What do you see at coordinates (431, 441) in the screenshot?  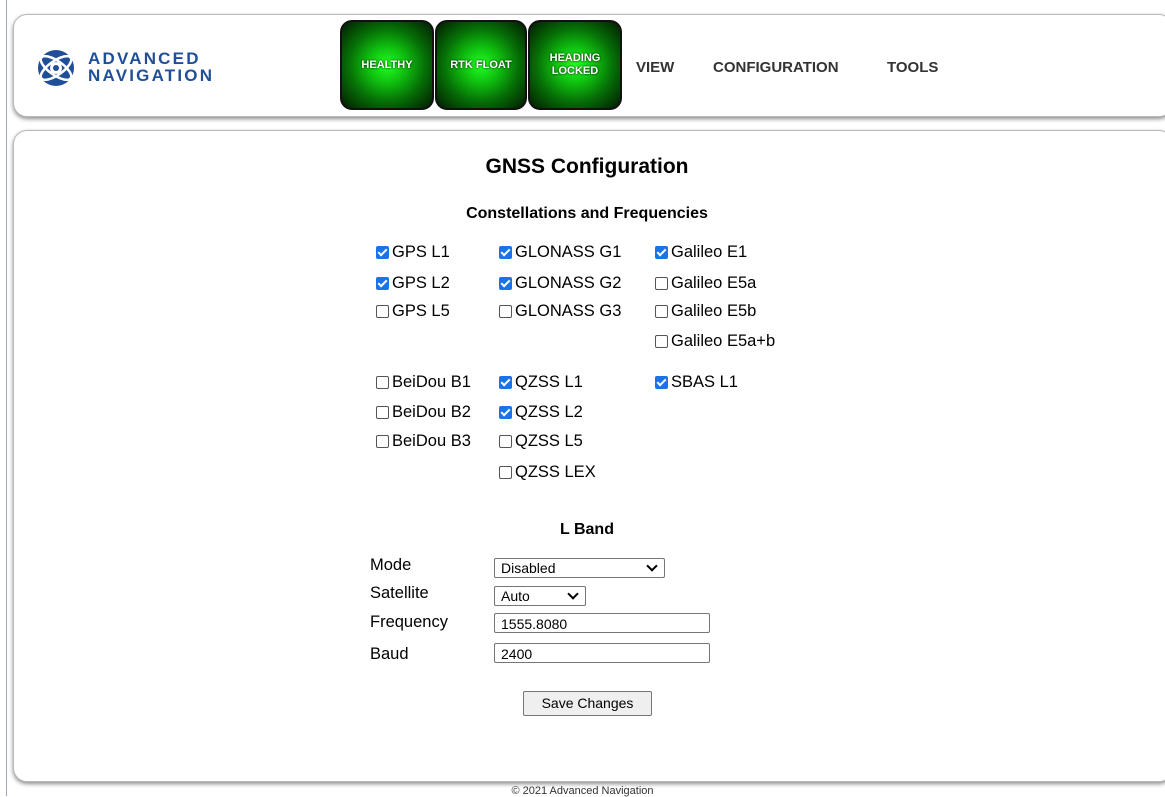 I see `checkbox-label: BeiDou B3` at bounding box center [431, 441].